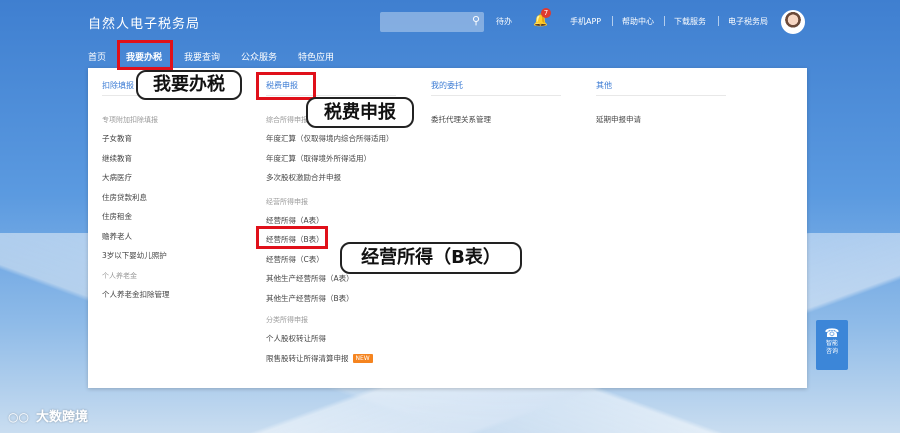 Image resolution: width=900 pixels, height=433 pixels. What do you see at coordinates (360, 112) in the screenshot?
I see `callout-head: 税费申报` at bounding box center [360, 112].